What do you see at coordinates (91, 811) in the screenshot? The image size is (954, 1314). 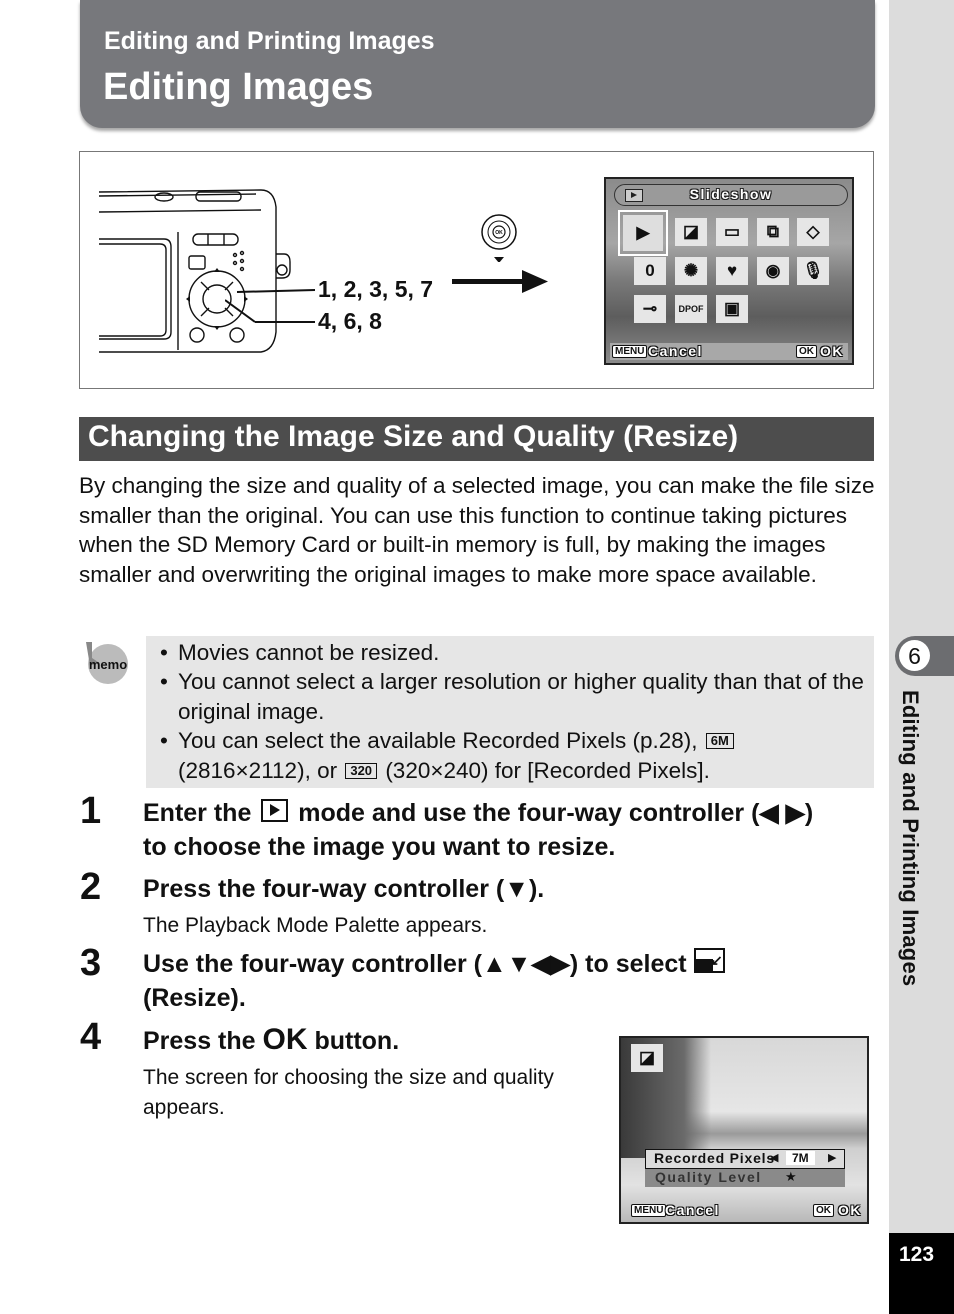 I see `step-number: 1` at bounding box center [91, 811].